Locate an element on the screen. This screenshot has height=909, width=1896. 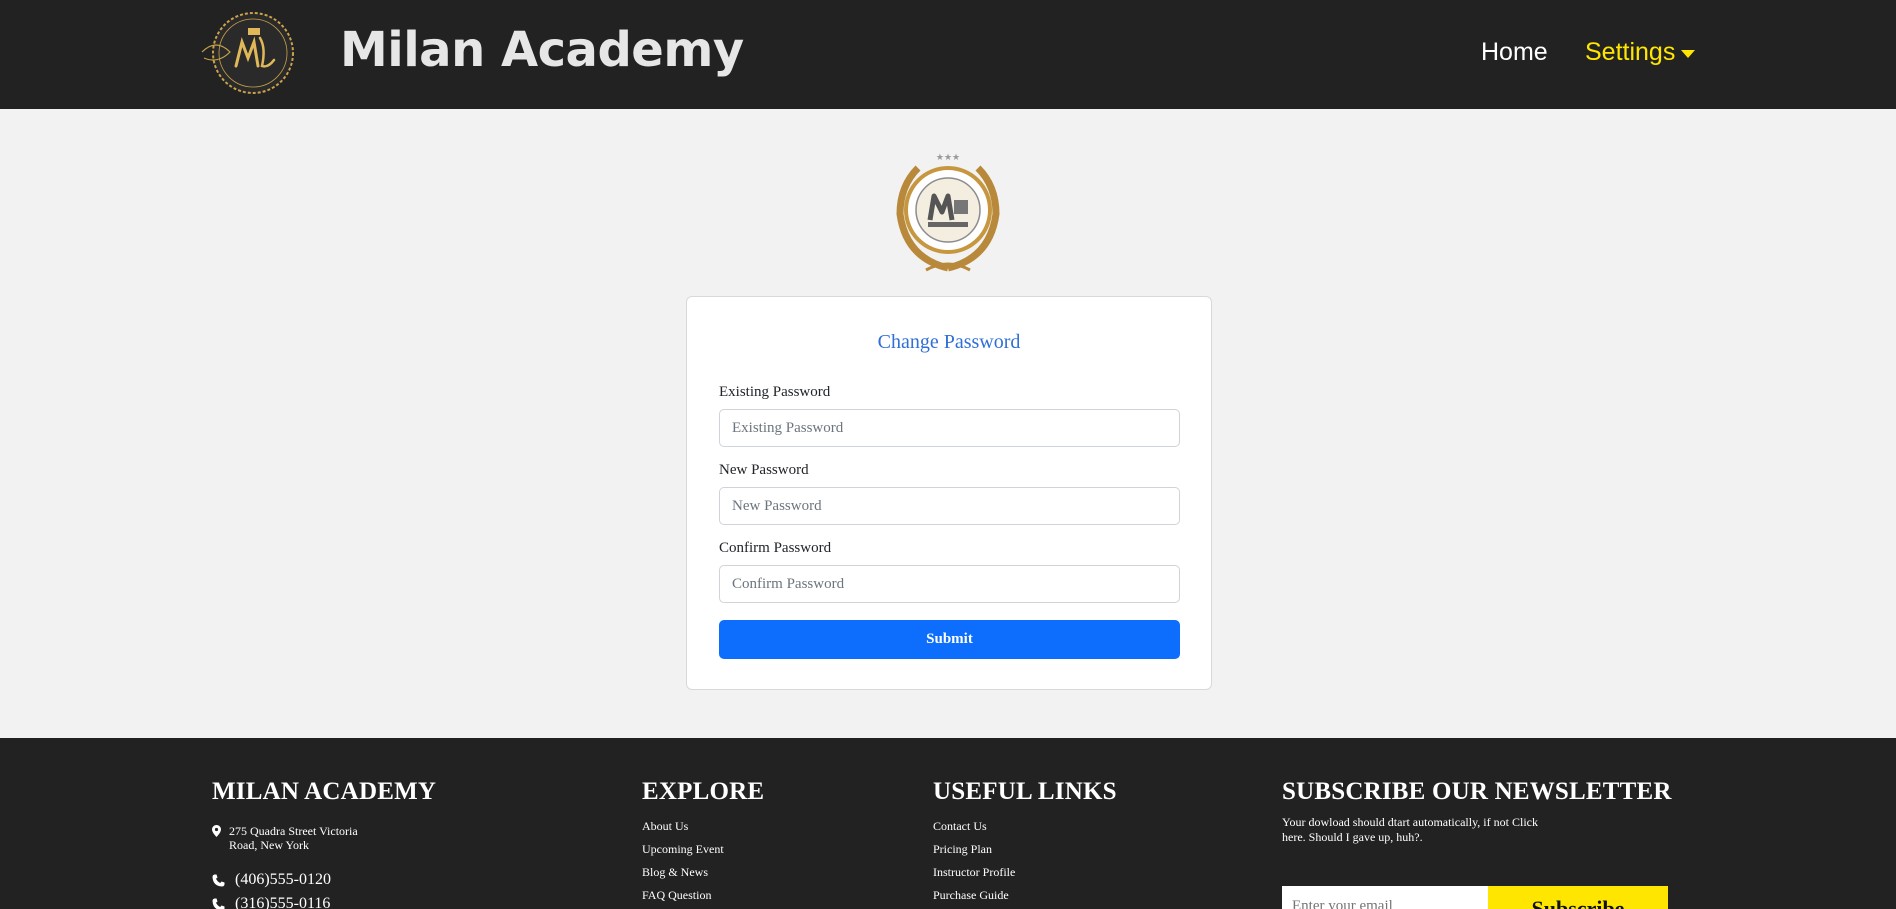
newsletter-email-input is located at coordinates (1385, 897).